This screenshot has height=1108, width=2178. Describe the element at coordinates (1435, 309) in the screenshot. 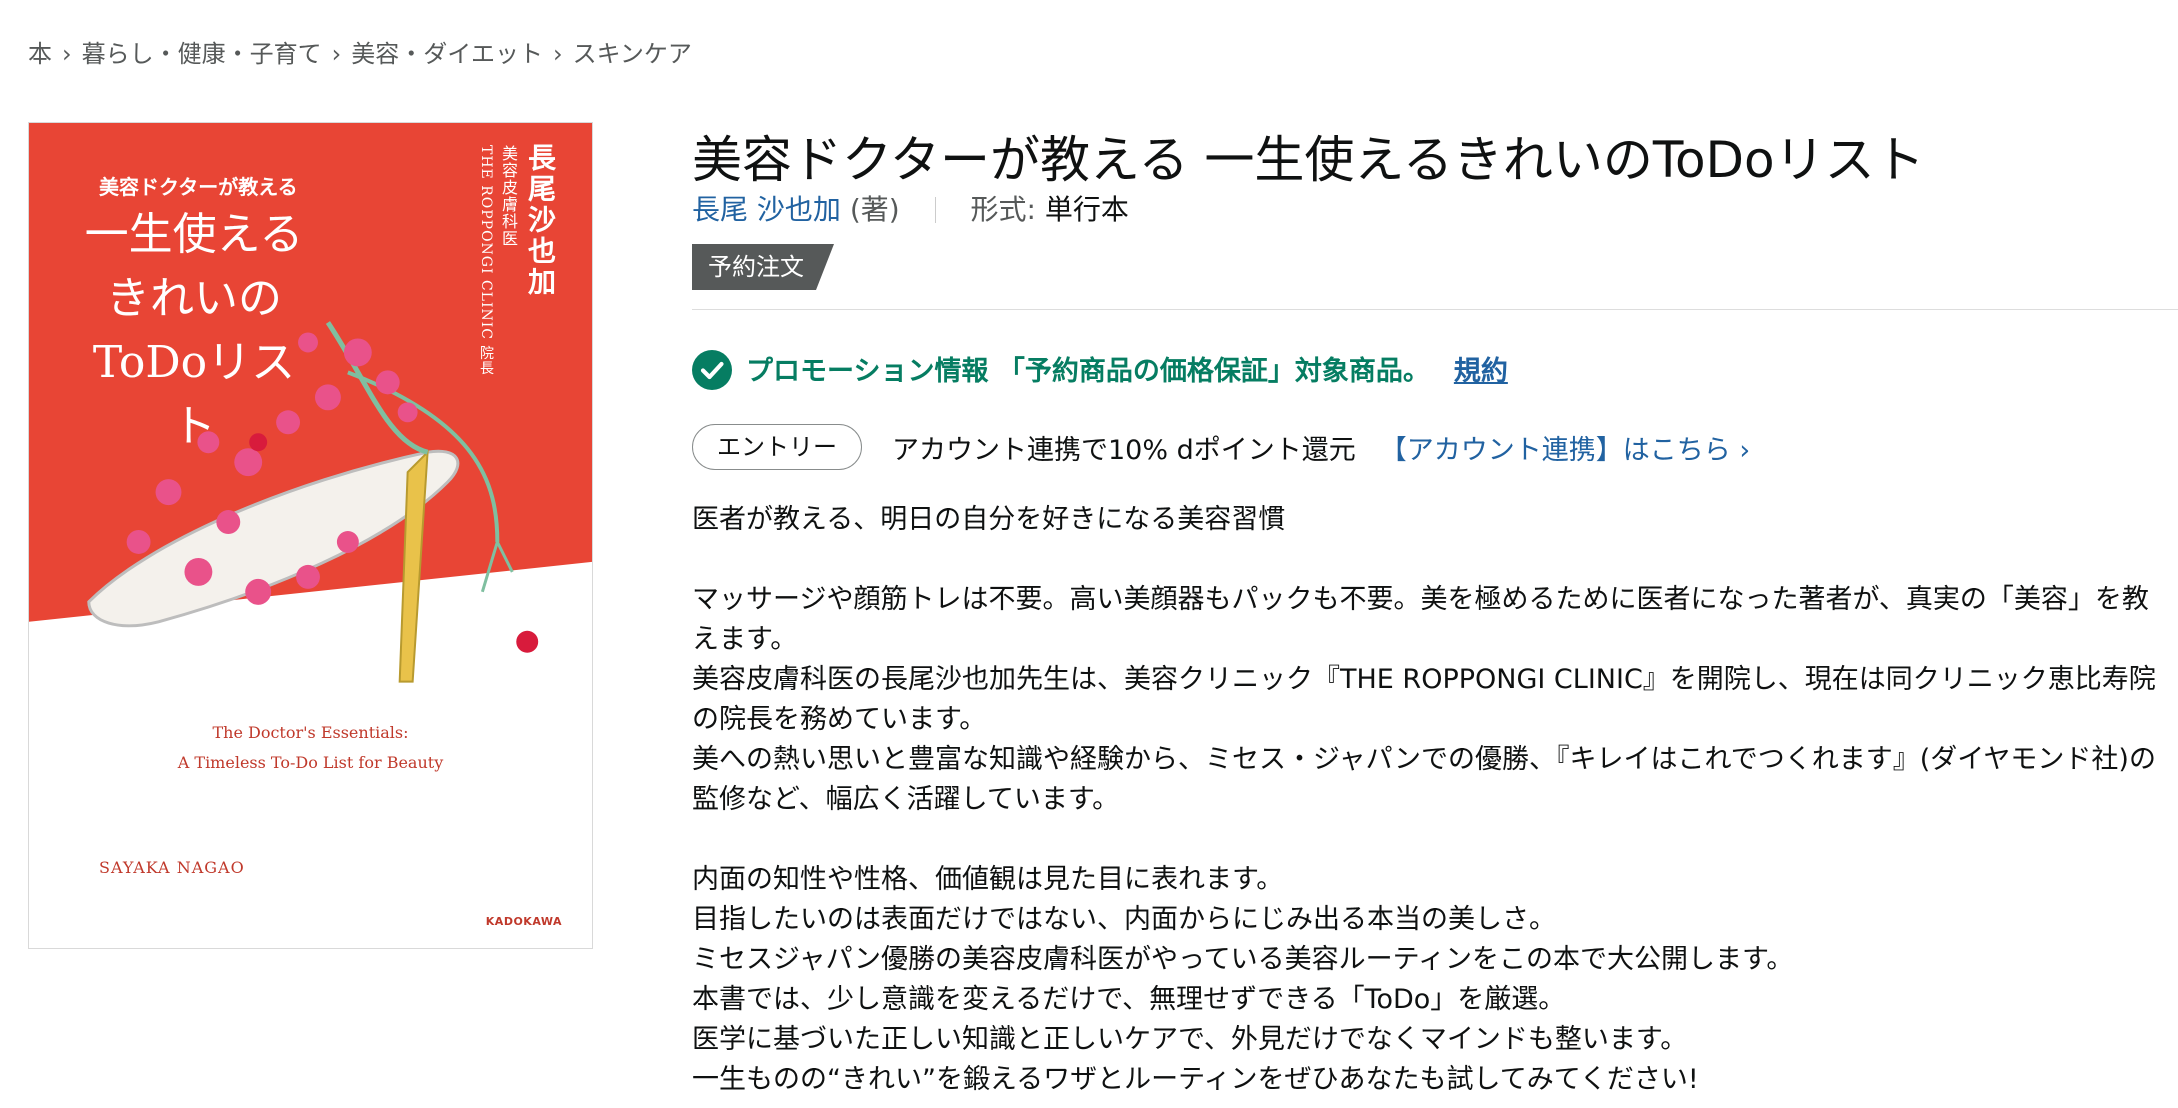

I see `section-divider` at that location.